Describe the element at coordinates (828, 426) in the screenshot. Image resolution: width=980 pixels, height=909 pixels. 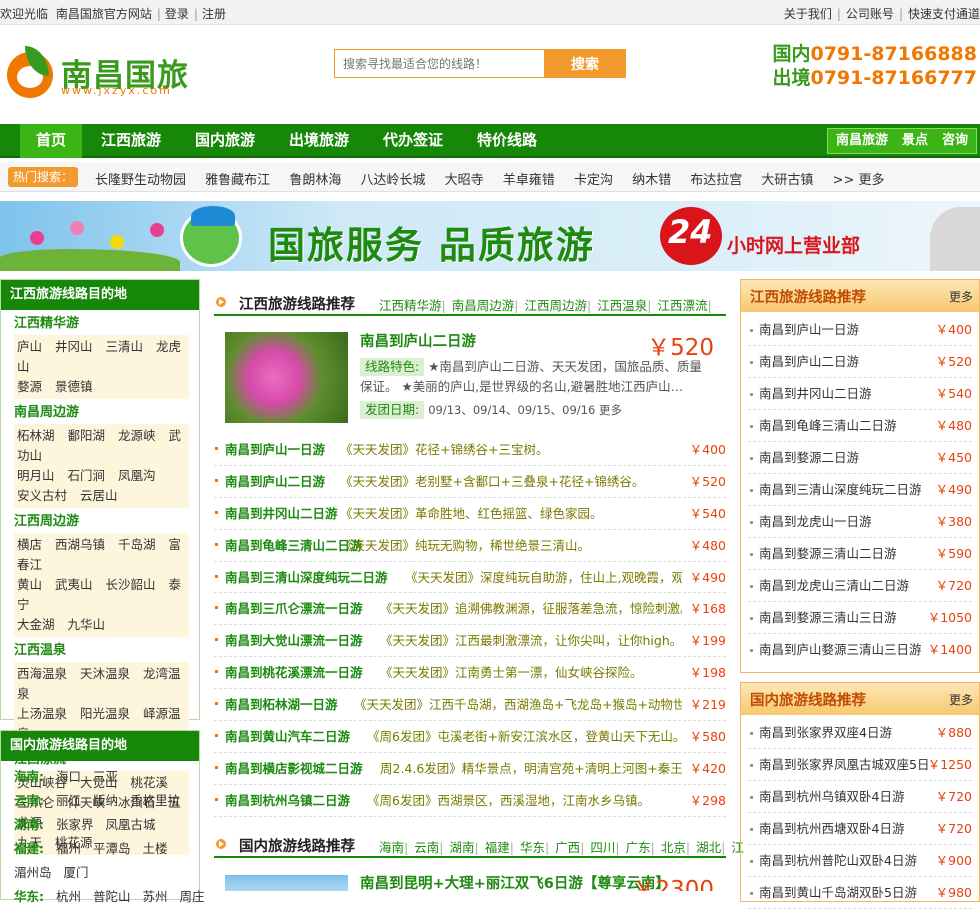
I see `route-name: 南昌到龟峰三清山二日游` at that location.